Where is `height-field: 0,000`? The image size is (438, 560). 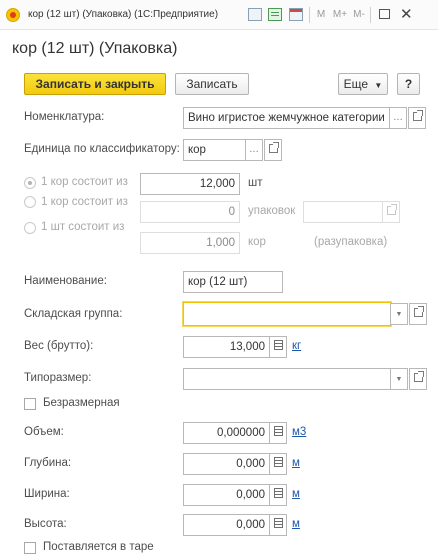 height-field: 0,000 is located at coordinates (226, 525).